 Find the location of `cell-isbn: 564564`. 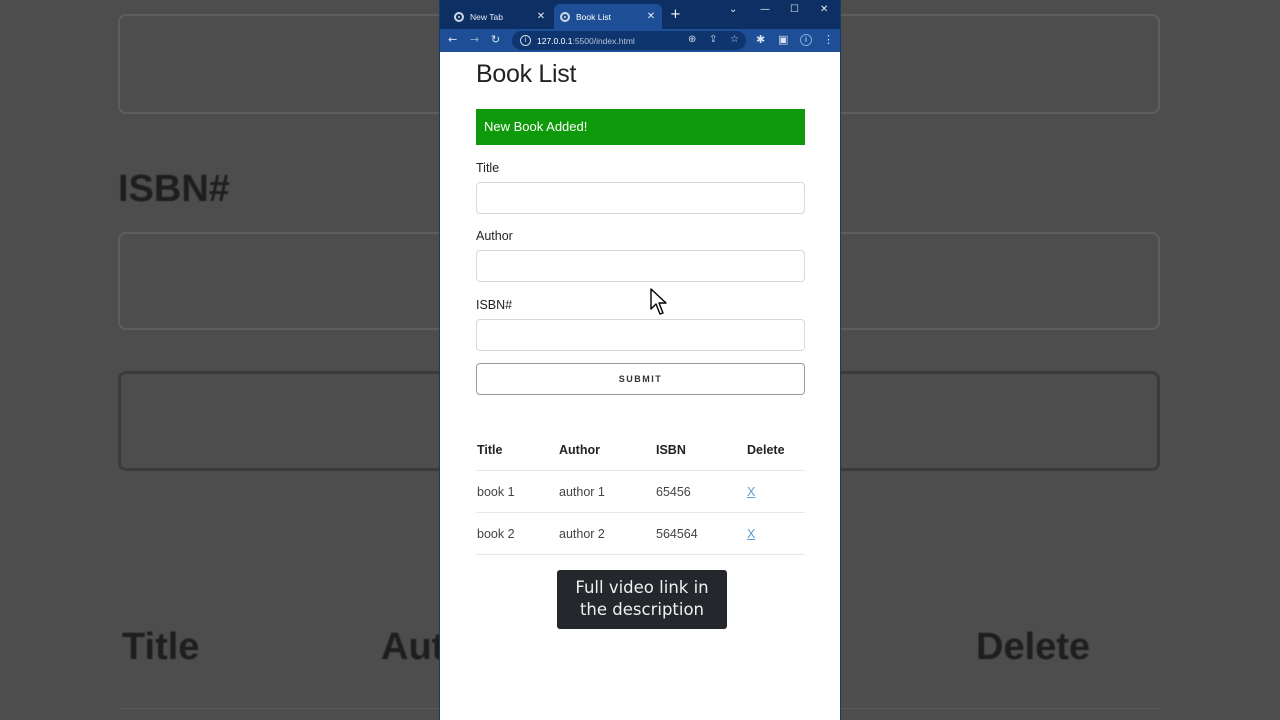

cell-isbn: 564564 is located at coordinates (677, 533).